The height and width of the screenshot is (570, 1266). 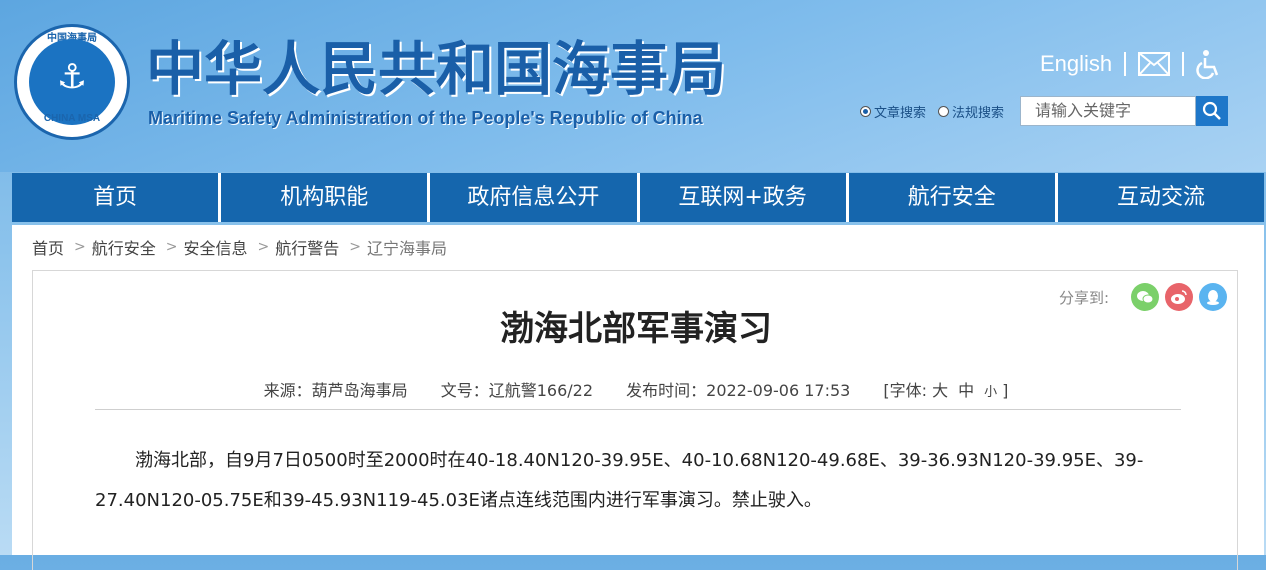 What do you see at coordinates (1108, 111) in the screenshot?
I see `search-input: 请输入关键字` at bounding box center [1108, 111].